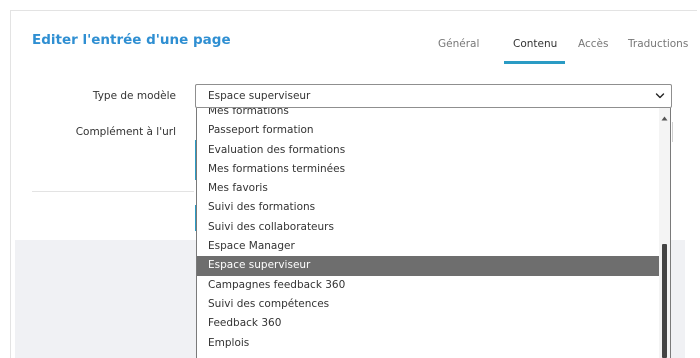 The width and height of the screenshot is (700, 358). Describe the element at coordinates (429, 114) in the screenshot. I see `dropdown-option: Mes formations` at that location.